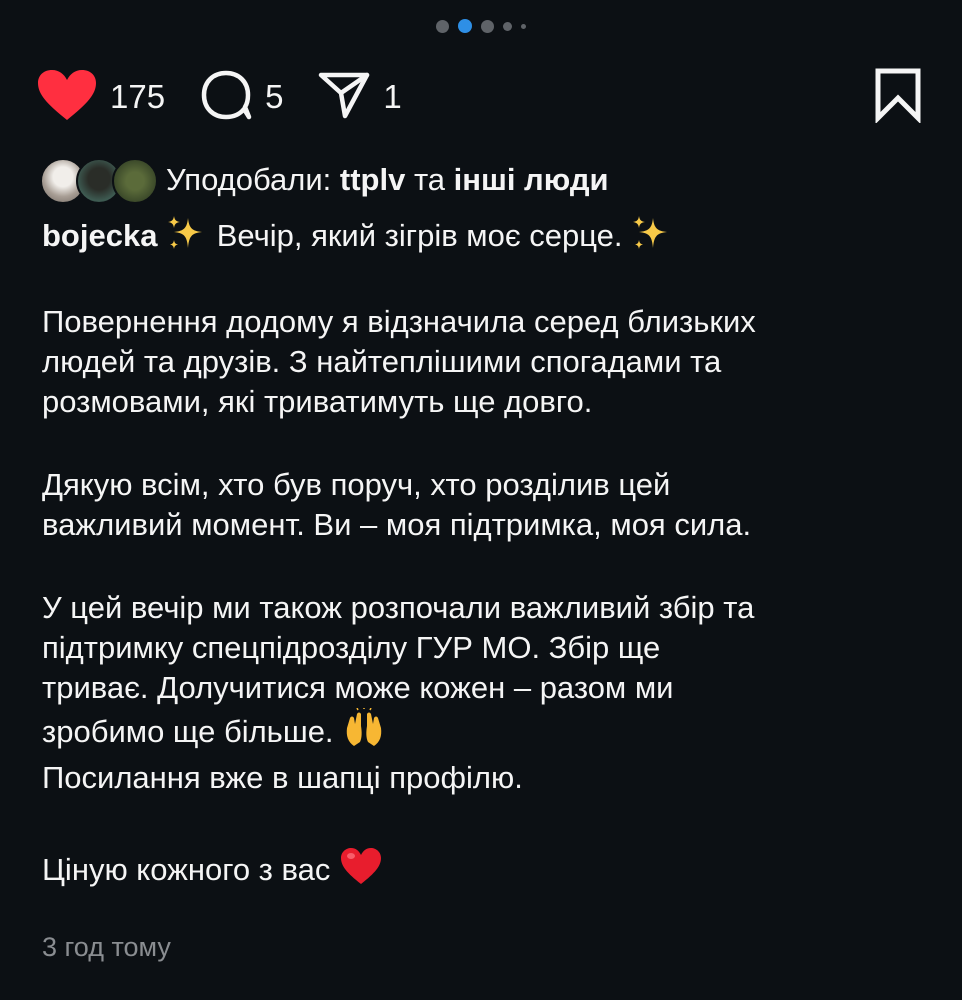  I want to click on liked-by-row: Уподобали: ttplv та інші люди, so click(324, 180).